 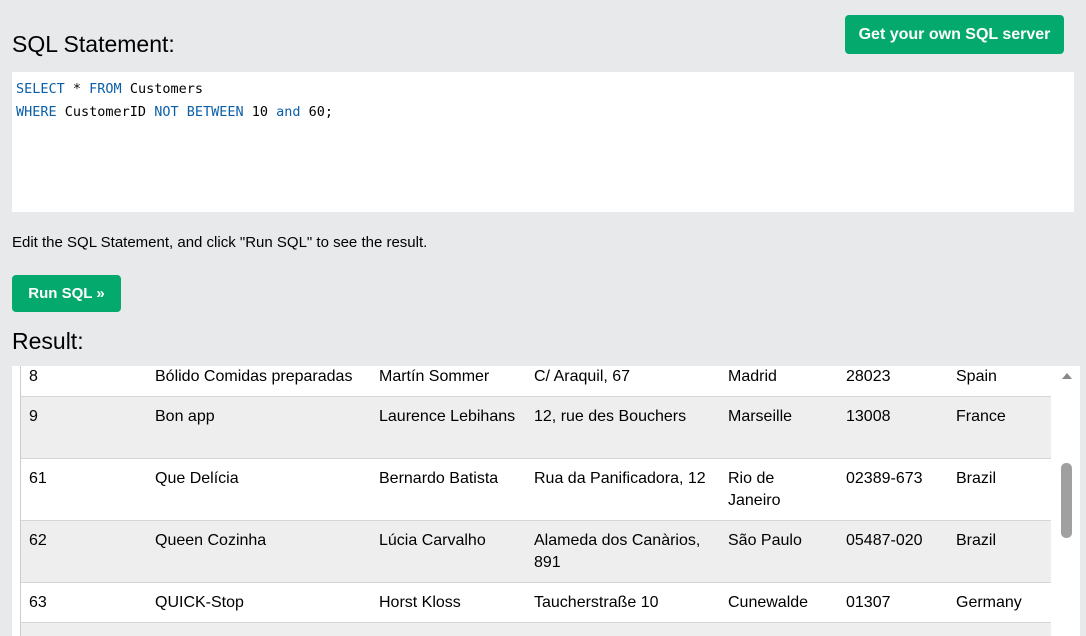 What do you see at coordinates (288, 112) in the screenshot?
I see `sql-keyword: and` at bounding box center [288, 112].